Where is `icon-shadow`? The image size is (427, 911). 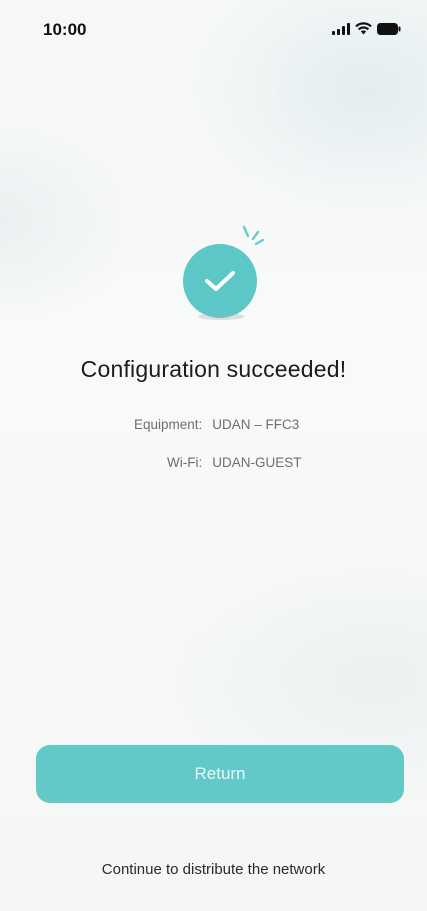
icon-shadow is located at coordinates (221, 316).